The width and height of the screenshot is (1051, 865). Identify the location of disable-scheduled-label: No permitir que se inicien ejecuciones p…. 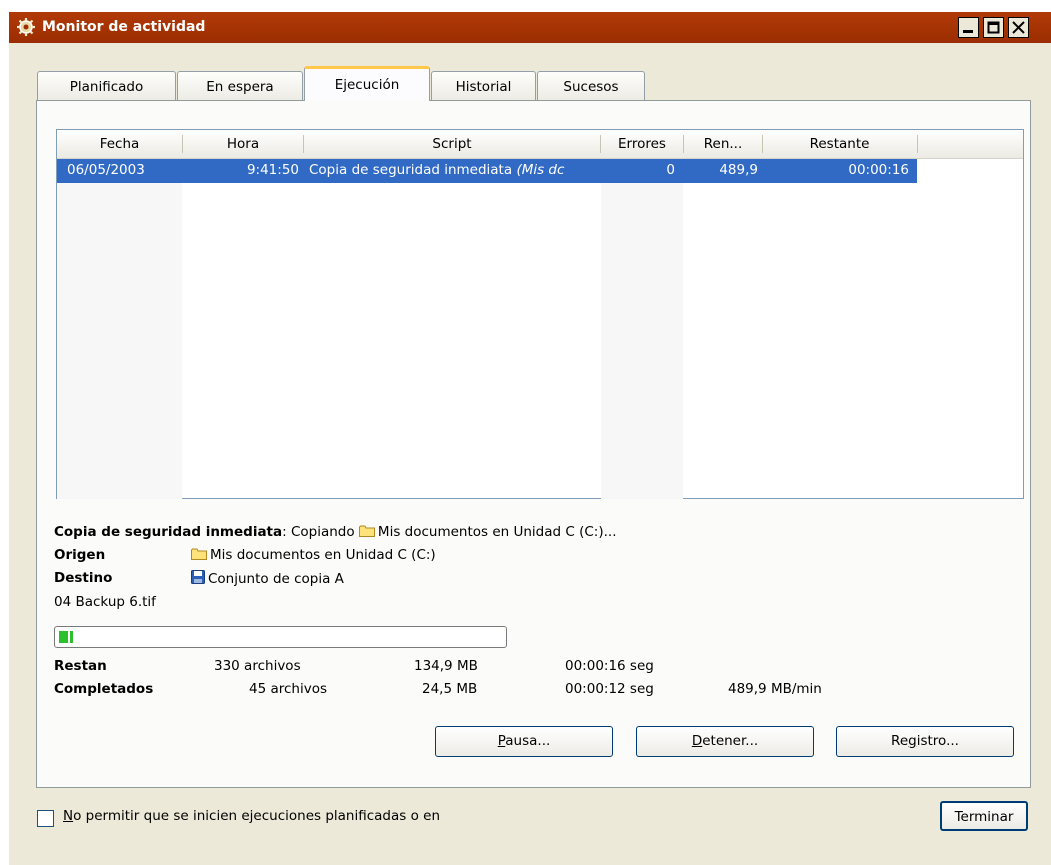
(251, 816).